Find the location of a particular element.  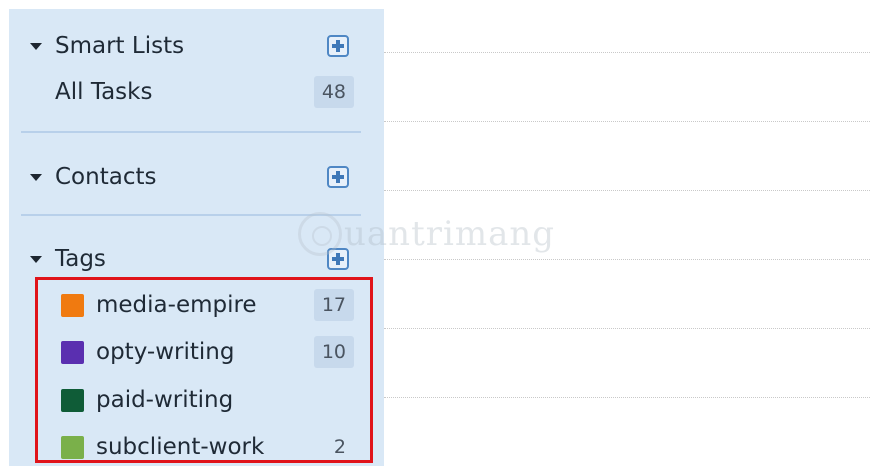

watermark-text: uantrimang is located at coordinates (450, 234).